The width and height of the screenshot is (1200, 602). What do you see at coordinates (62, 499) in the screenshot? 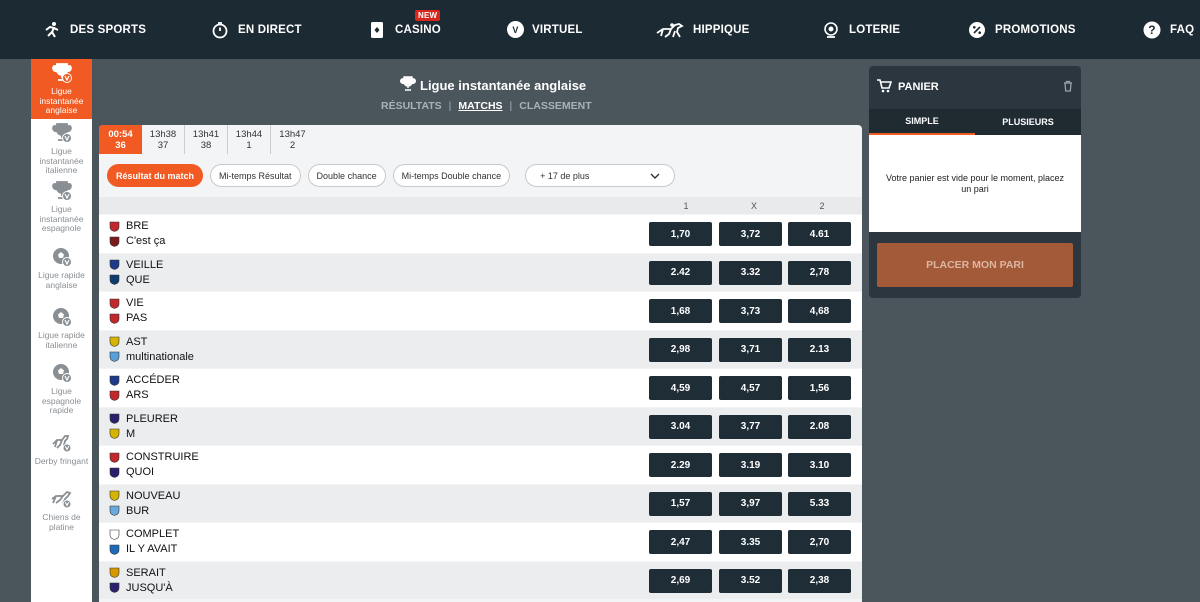
I see `dog-icon` at bounding box center [62, 499].